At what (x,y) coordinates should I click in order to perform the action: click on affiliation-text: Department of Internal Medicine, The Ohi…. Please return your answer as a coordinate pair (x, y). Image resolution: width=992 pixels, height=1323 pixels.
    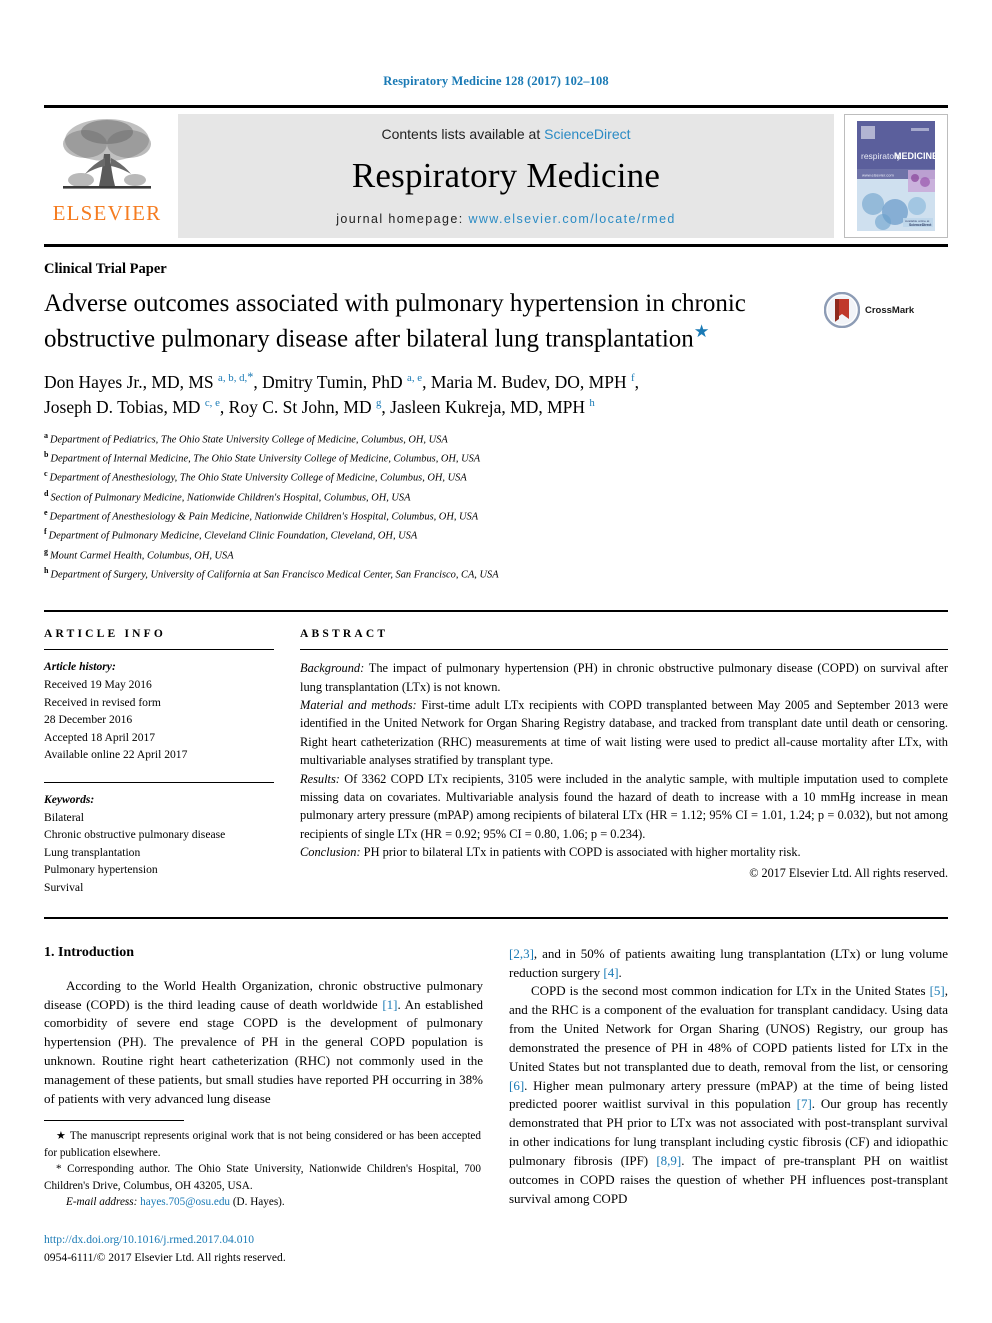
    Looking at the image, I should click on (265, 459).